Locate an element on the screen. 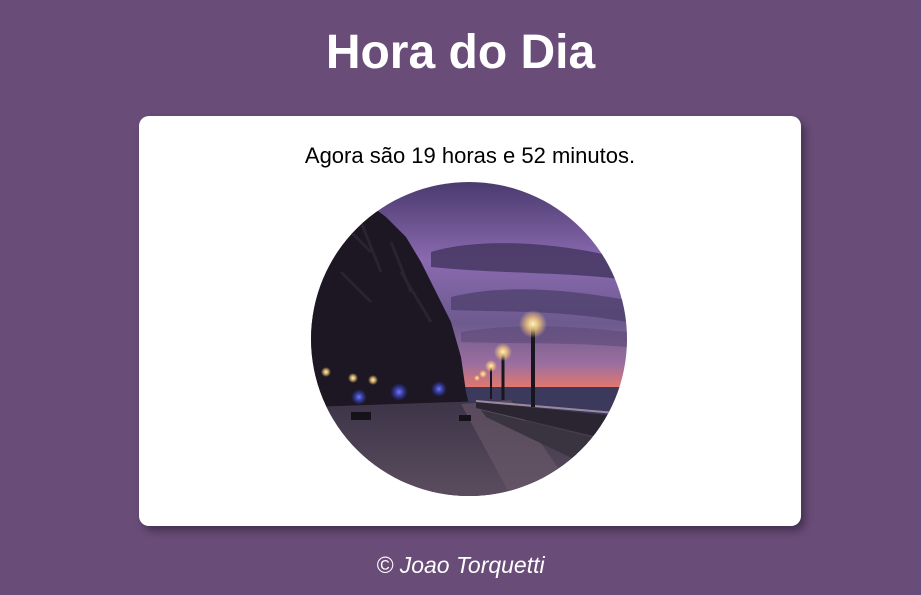 The image size is (921, 595). footer-credit: © Joao Torquetti is located at coordinates (460, 565).